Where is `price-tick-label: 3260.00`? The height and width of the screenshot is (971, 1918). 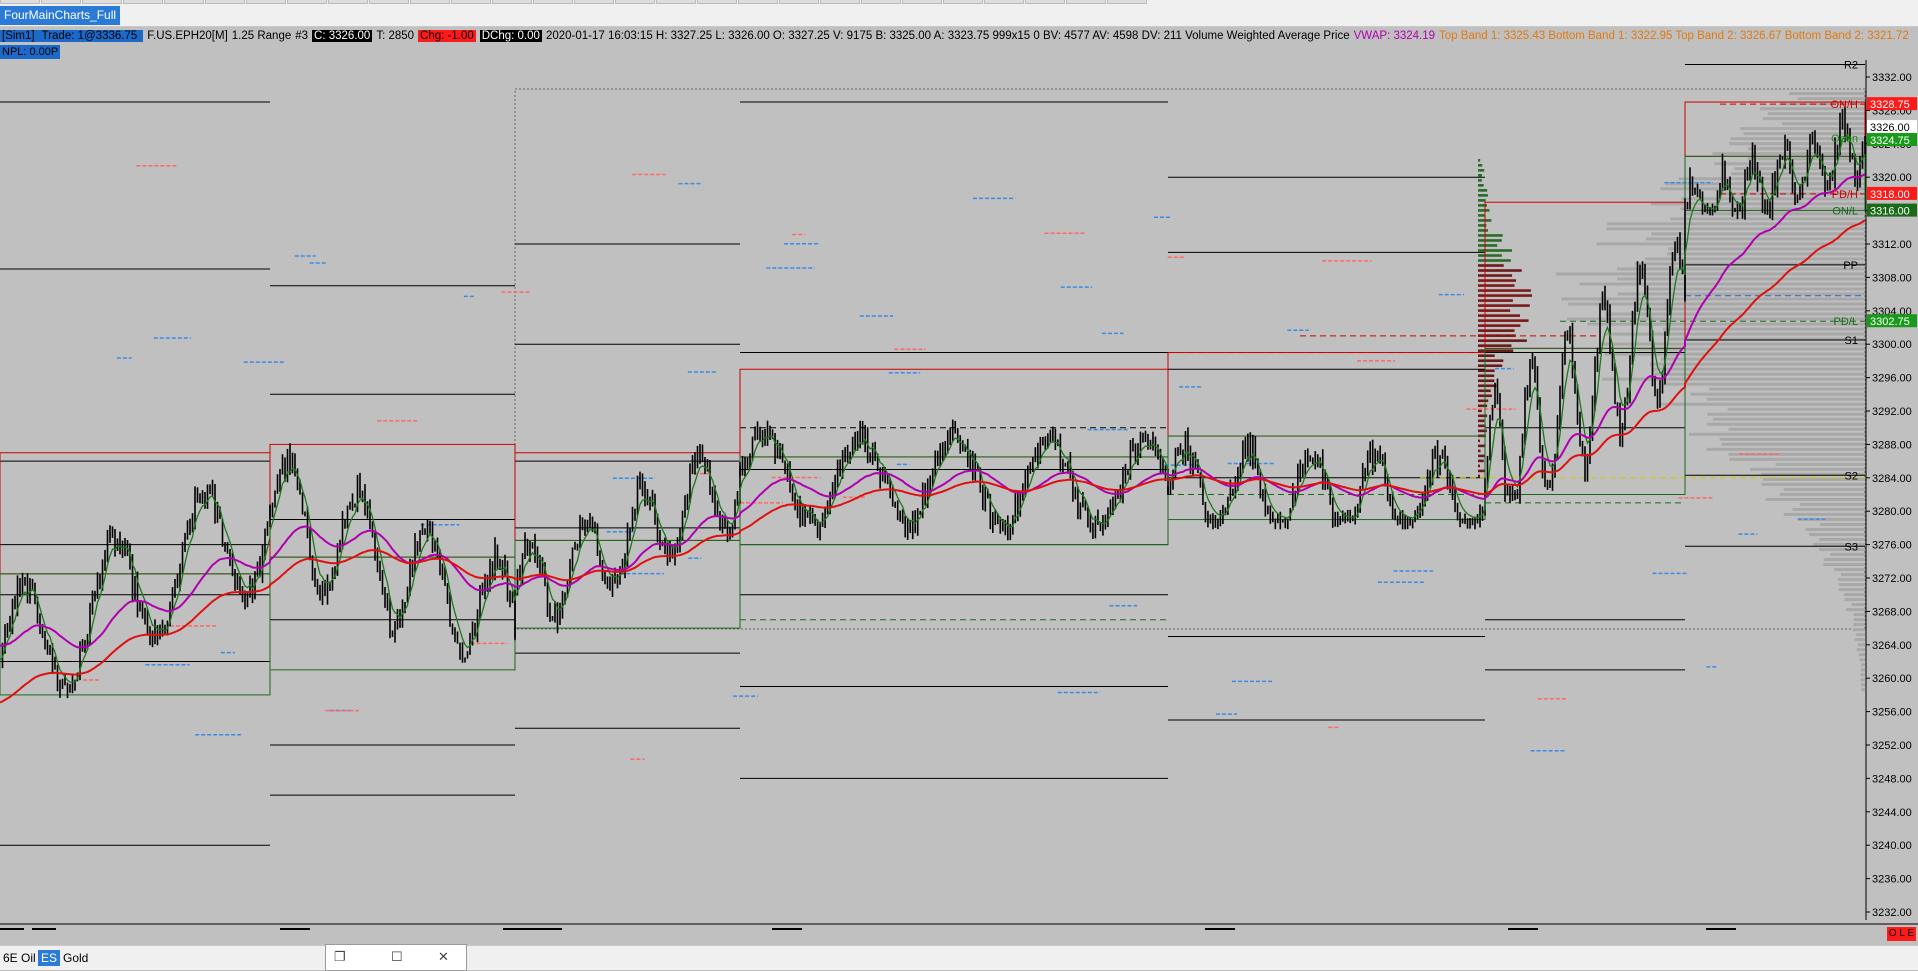
price-tick-label: 3260.00 is located at coordinates (1892, 679).